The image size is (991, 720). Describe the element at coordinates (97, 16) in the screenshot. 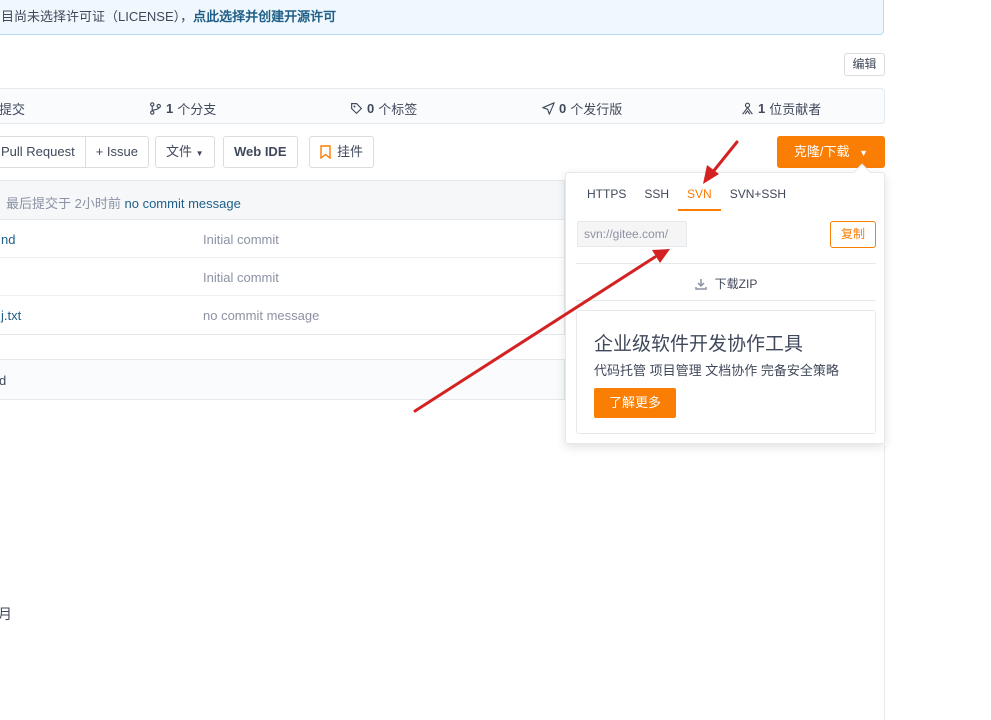

I see `license-warning-text: 目尚未选择许可证（LICENSE），` at that location.